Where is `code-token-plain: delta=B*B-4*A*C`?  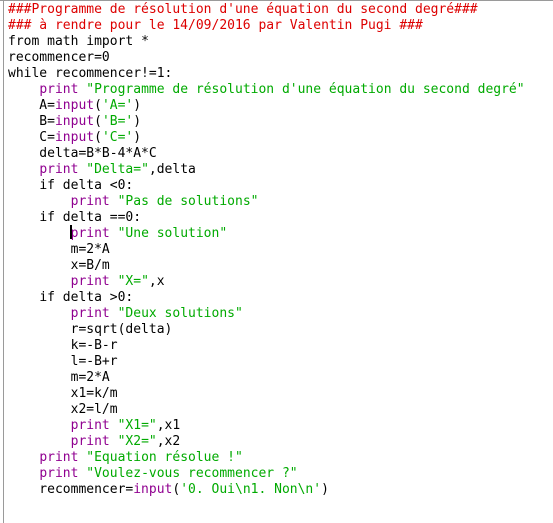
code-token-plain: delta=B*B-4*A*C is located at coordinates (82, 153).